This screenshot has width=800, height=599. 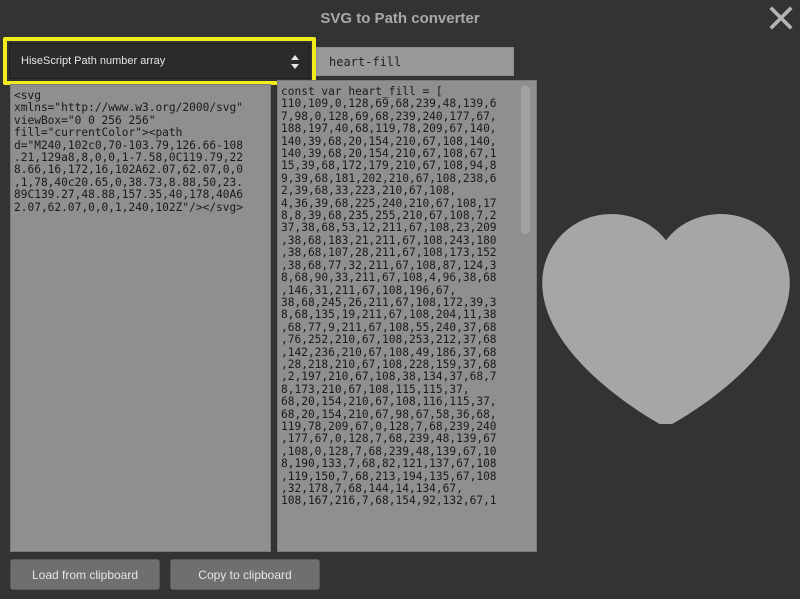 I want to click on window-title: SVG to Path converter, so click(x=400, y=18).